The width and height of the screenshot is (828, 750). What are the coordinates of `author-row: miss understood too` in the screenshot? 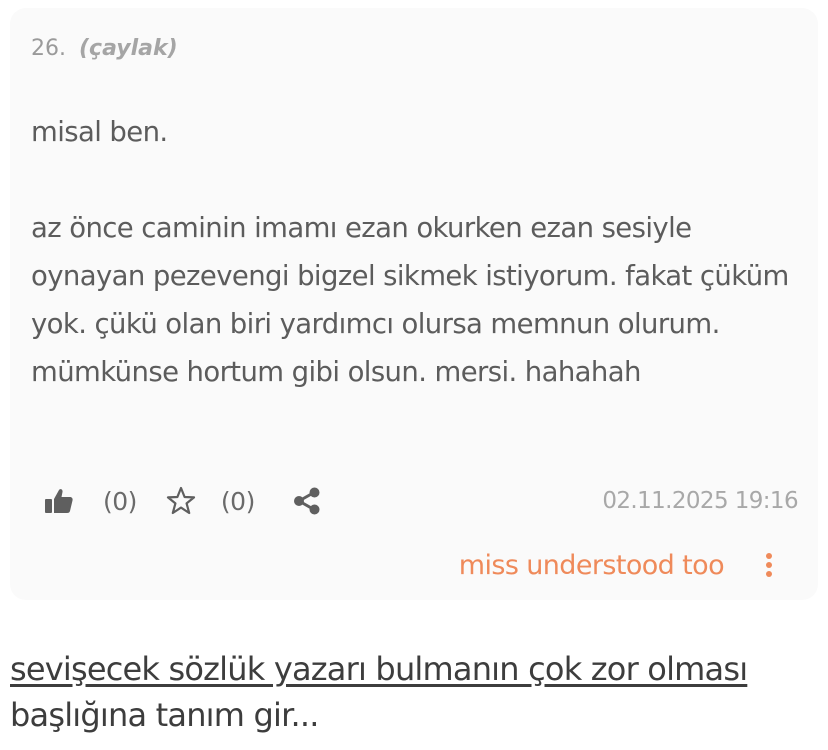 It's located at (615, 565).